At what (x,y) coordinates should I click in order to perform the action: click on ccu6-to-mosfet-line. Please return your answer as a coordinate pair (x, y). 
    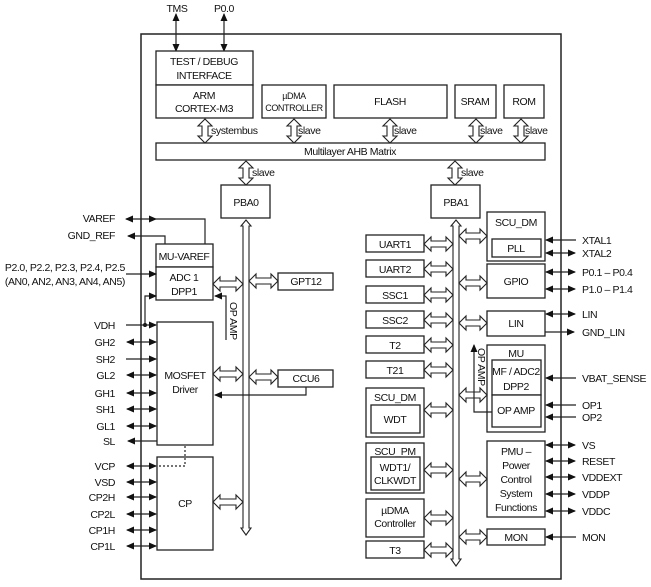
    Looking at the image, I should click on (260, 393).